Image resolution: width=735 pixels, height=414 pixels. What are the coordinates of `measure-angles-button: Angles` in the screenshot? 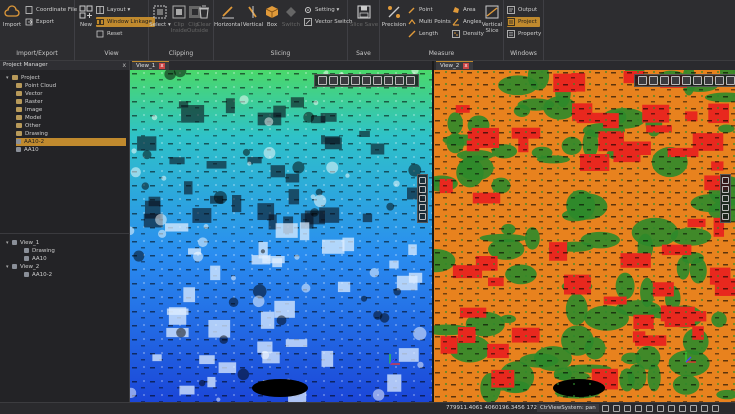 It's located at (467, 22).